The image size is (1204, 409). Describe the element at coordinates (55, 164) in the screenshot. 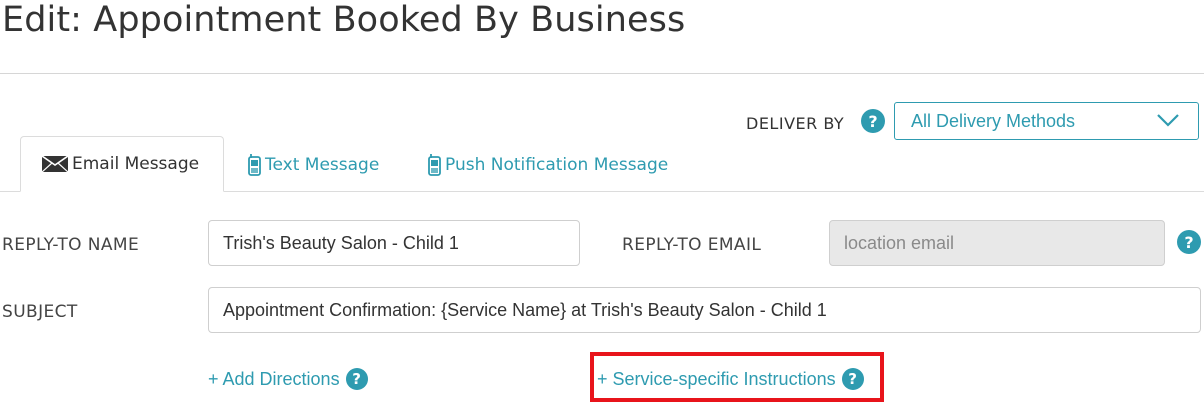

I see `envelope-icon` at that location.